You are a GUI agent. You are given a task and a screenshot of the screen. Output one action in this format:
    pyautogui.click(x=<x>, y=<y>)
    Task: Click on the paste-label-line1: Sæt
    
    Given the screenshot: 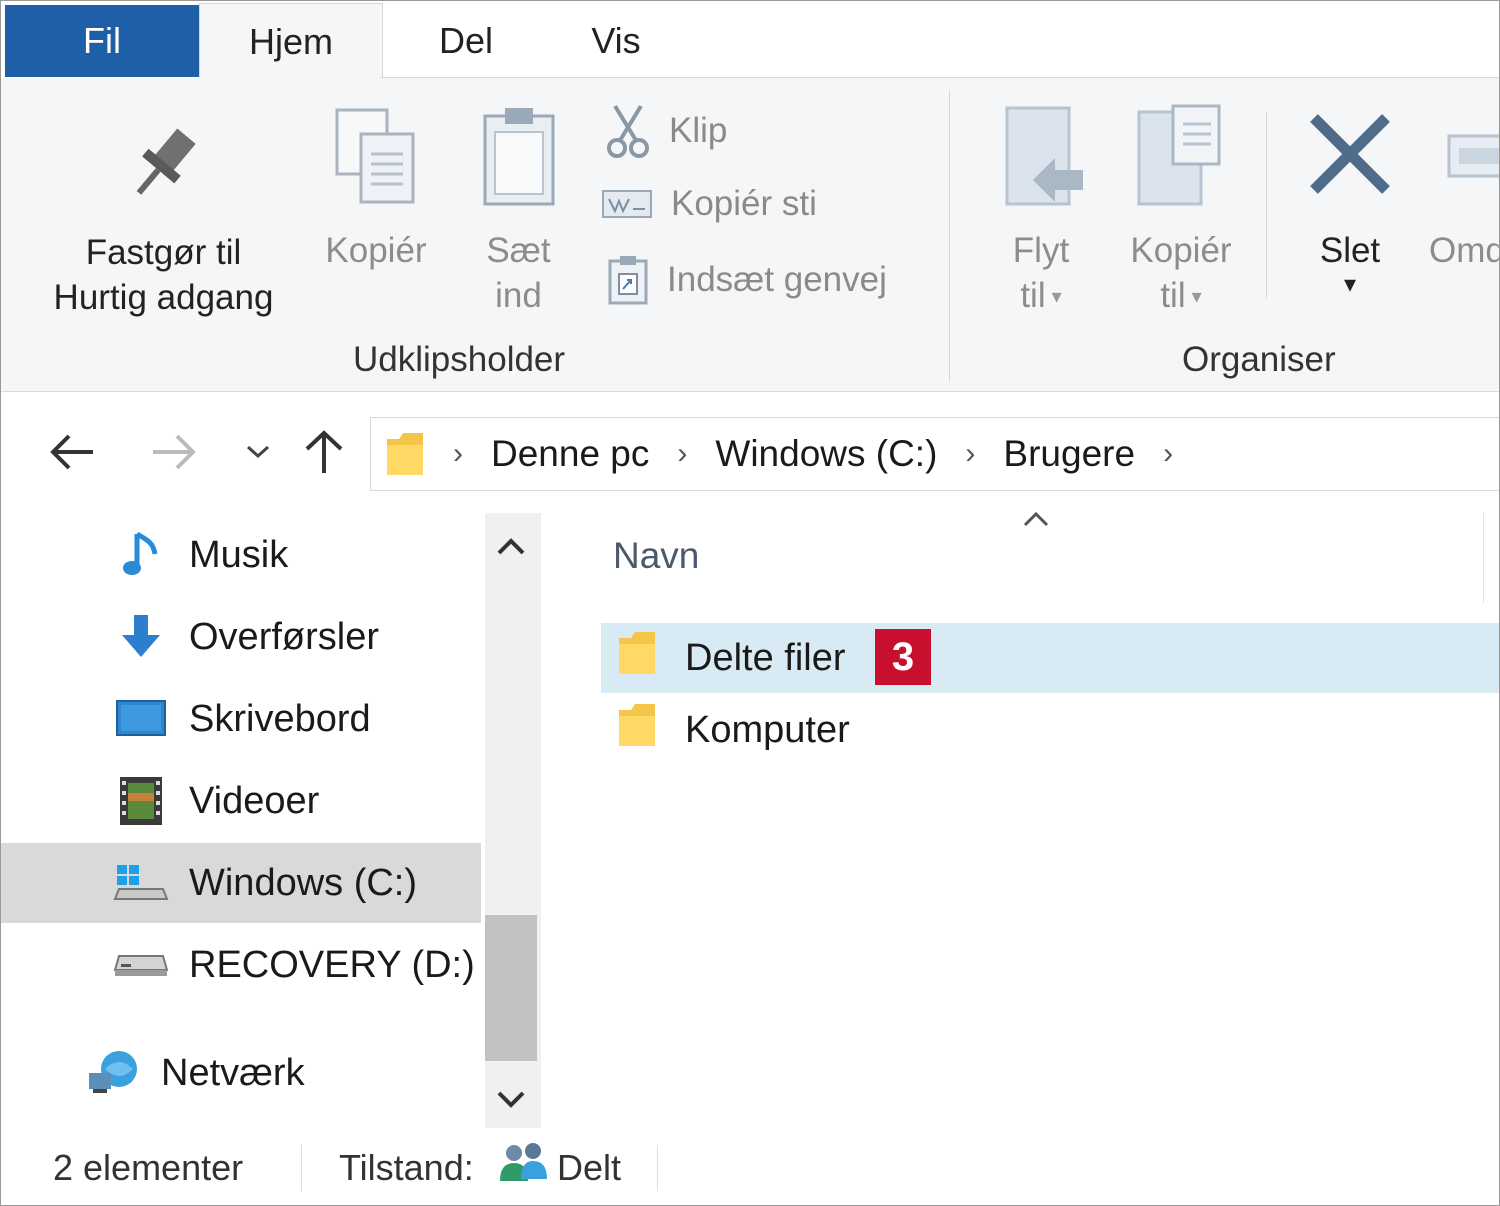 What is the action you would take?
    pyautogui.click(x=518, y=250)
    